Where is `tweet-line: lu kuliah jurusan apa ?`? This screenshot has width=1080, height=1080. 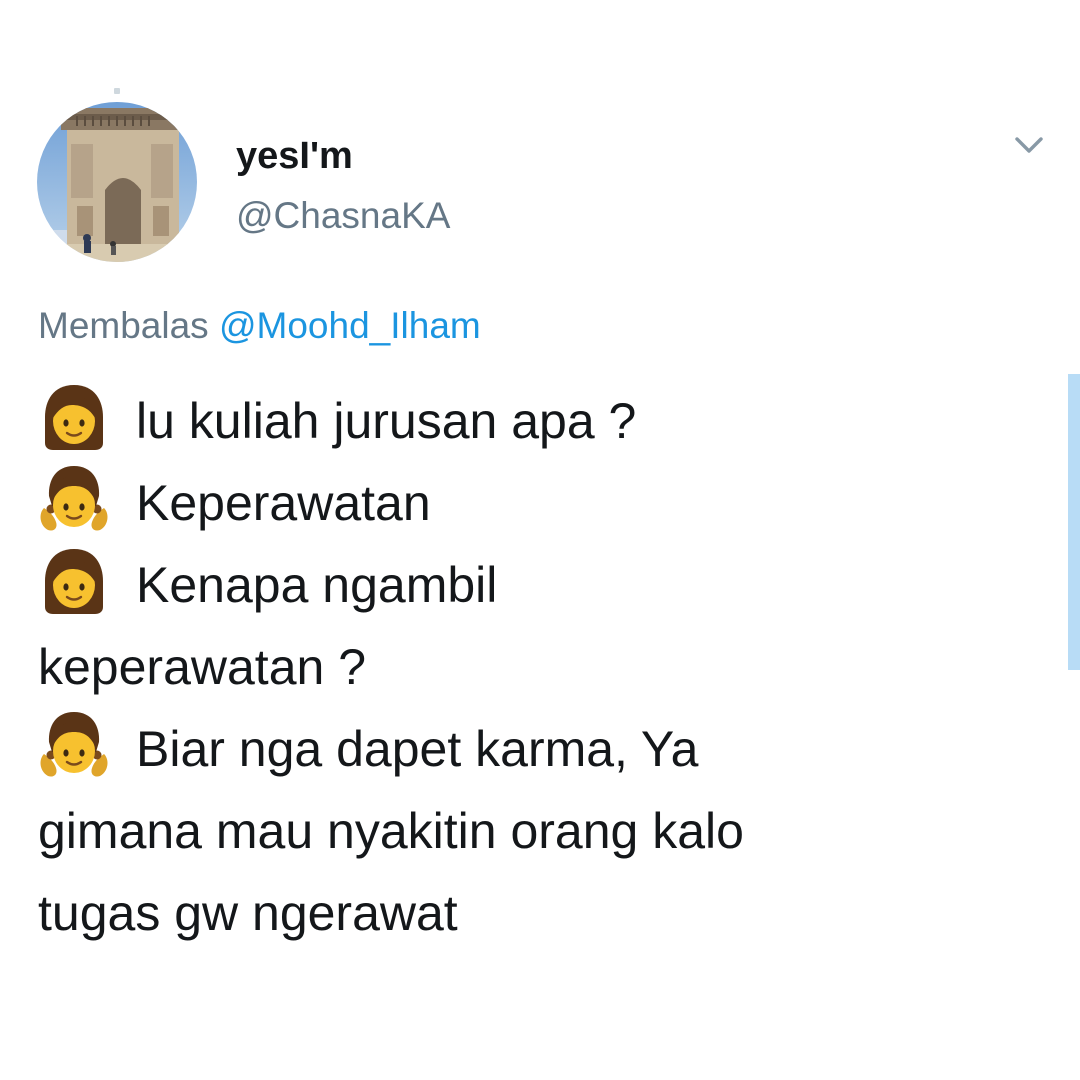
tweet-line: lu kuliah jurusan apa ? is located at coordinates (538, 421).